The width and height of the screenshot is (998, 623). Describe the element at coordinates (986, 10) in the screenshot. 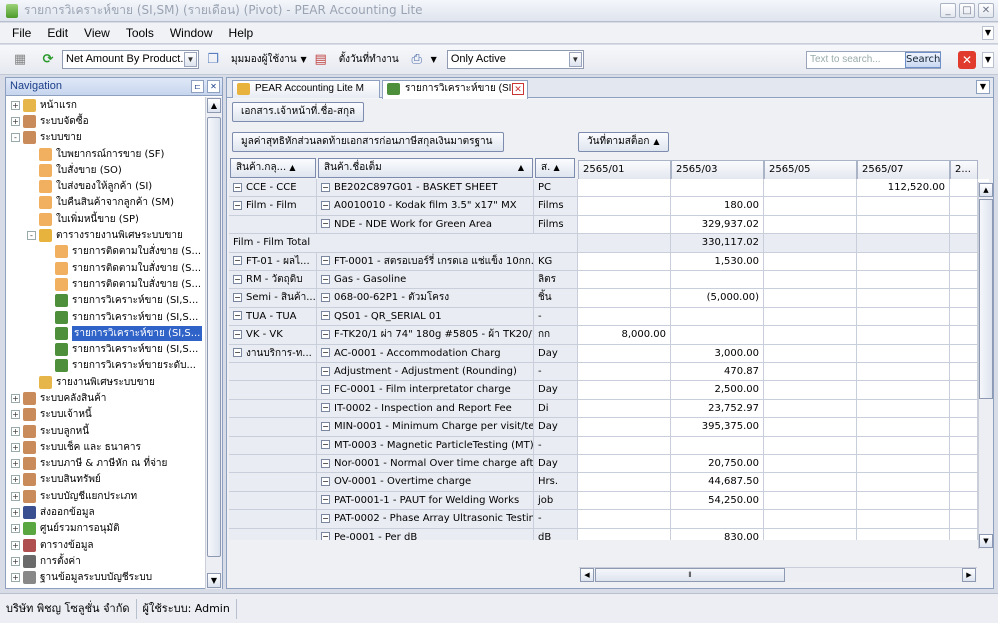

I see `close-window-button: ✕` at that location.